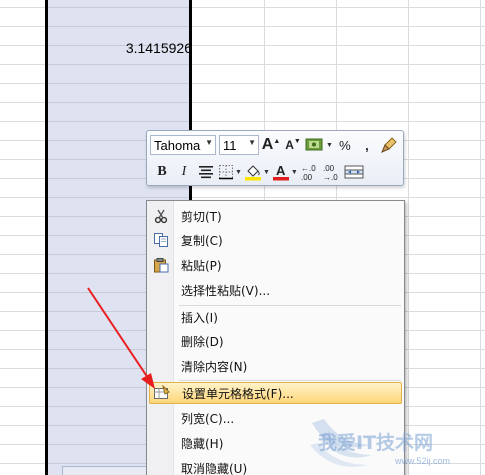 The image size is (485, 475). I want to click on bold-label: B, so click(162, 171).